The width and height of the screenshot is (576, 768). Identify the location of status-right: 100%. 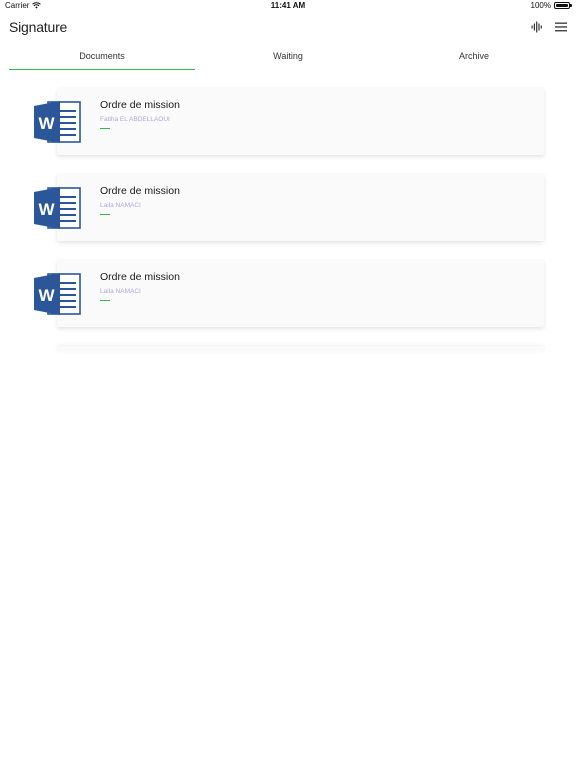
(551, 5).